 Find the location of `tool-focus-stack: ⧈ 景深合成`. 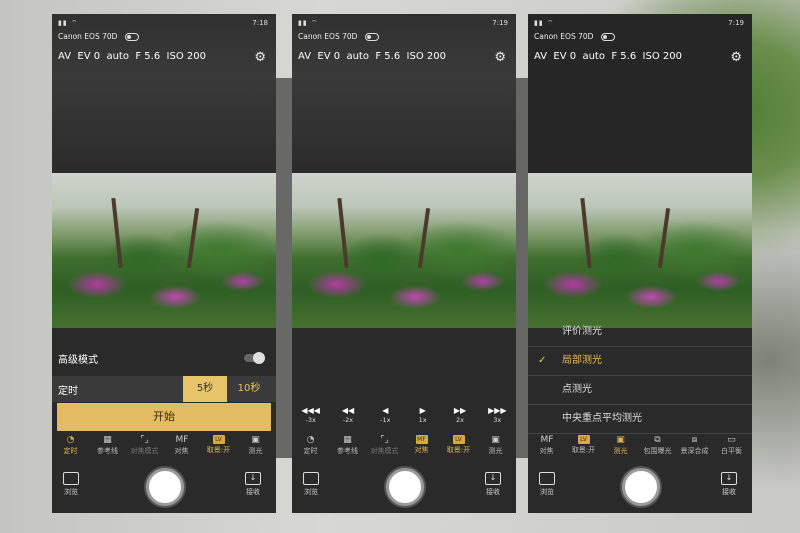

tool-focus-stack: ⧈ 景深合成 is located at coordinates (694, 446).